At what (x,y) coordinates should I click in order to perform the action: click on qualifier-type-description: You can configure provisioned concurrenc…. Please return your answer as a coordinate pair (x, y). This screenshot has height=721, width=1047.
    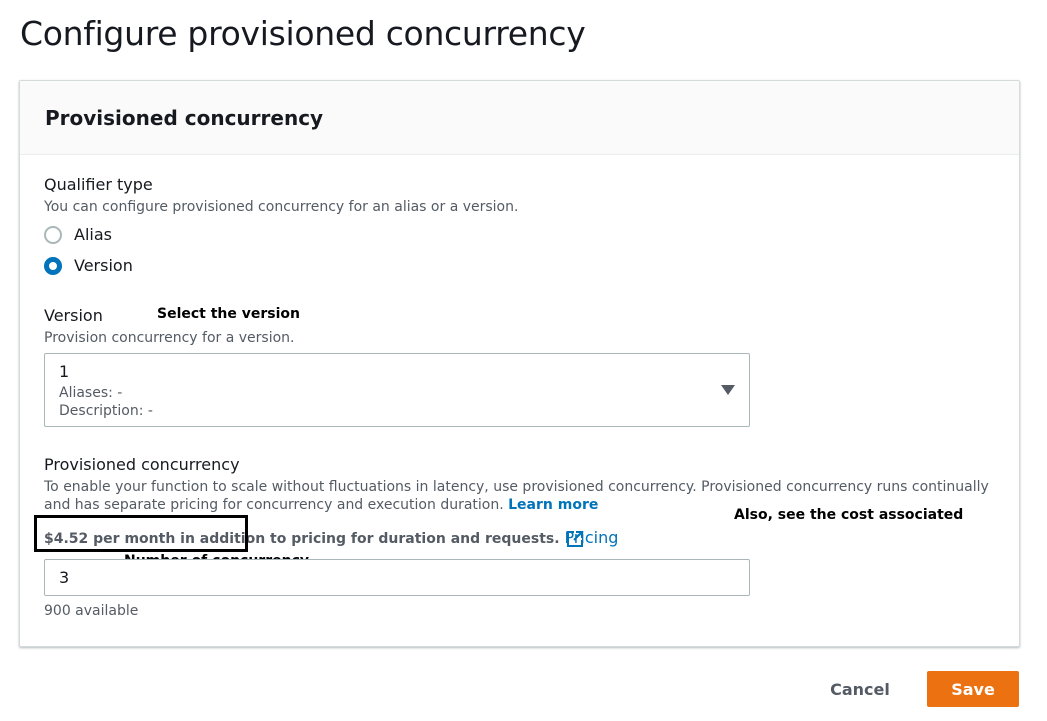
    Looking at the image, I should click on (281, 207).